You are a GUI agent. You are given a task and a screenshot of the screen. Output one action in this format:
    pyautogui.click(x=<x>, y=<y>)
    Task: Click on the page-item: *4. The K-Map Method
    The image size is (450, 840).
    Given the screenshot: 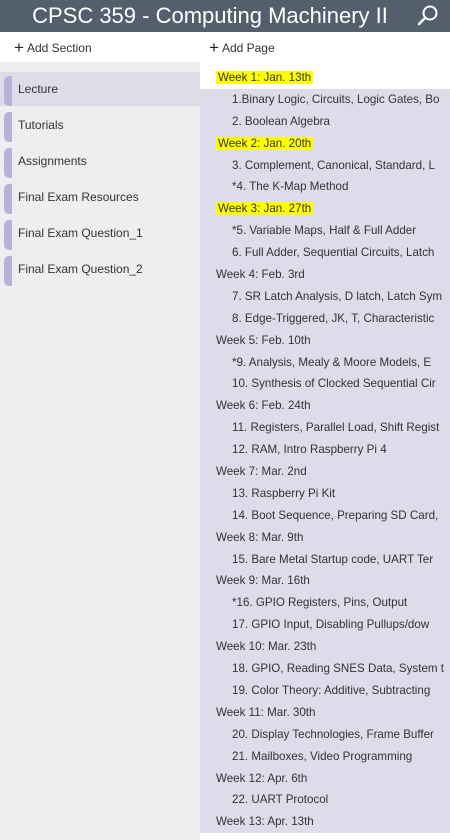 What is the action you would take?
    pyautogui.click(x=325, y=187)
    